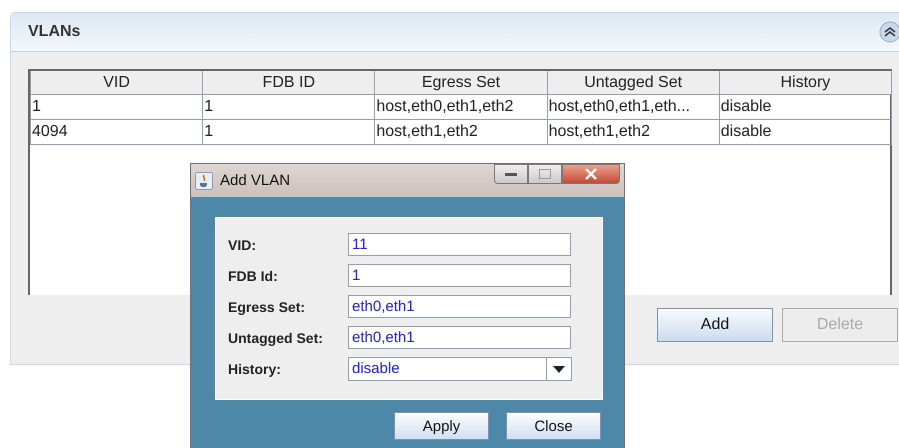  Describe the element at coordinates (461, 107) in the screenshot. I see `table-cell: host,eth0,eth1,eth2` at that location.